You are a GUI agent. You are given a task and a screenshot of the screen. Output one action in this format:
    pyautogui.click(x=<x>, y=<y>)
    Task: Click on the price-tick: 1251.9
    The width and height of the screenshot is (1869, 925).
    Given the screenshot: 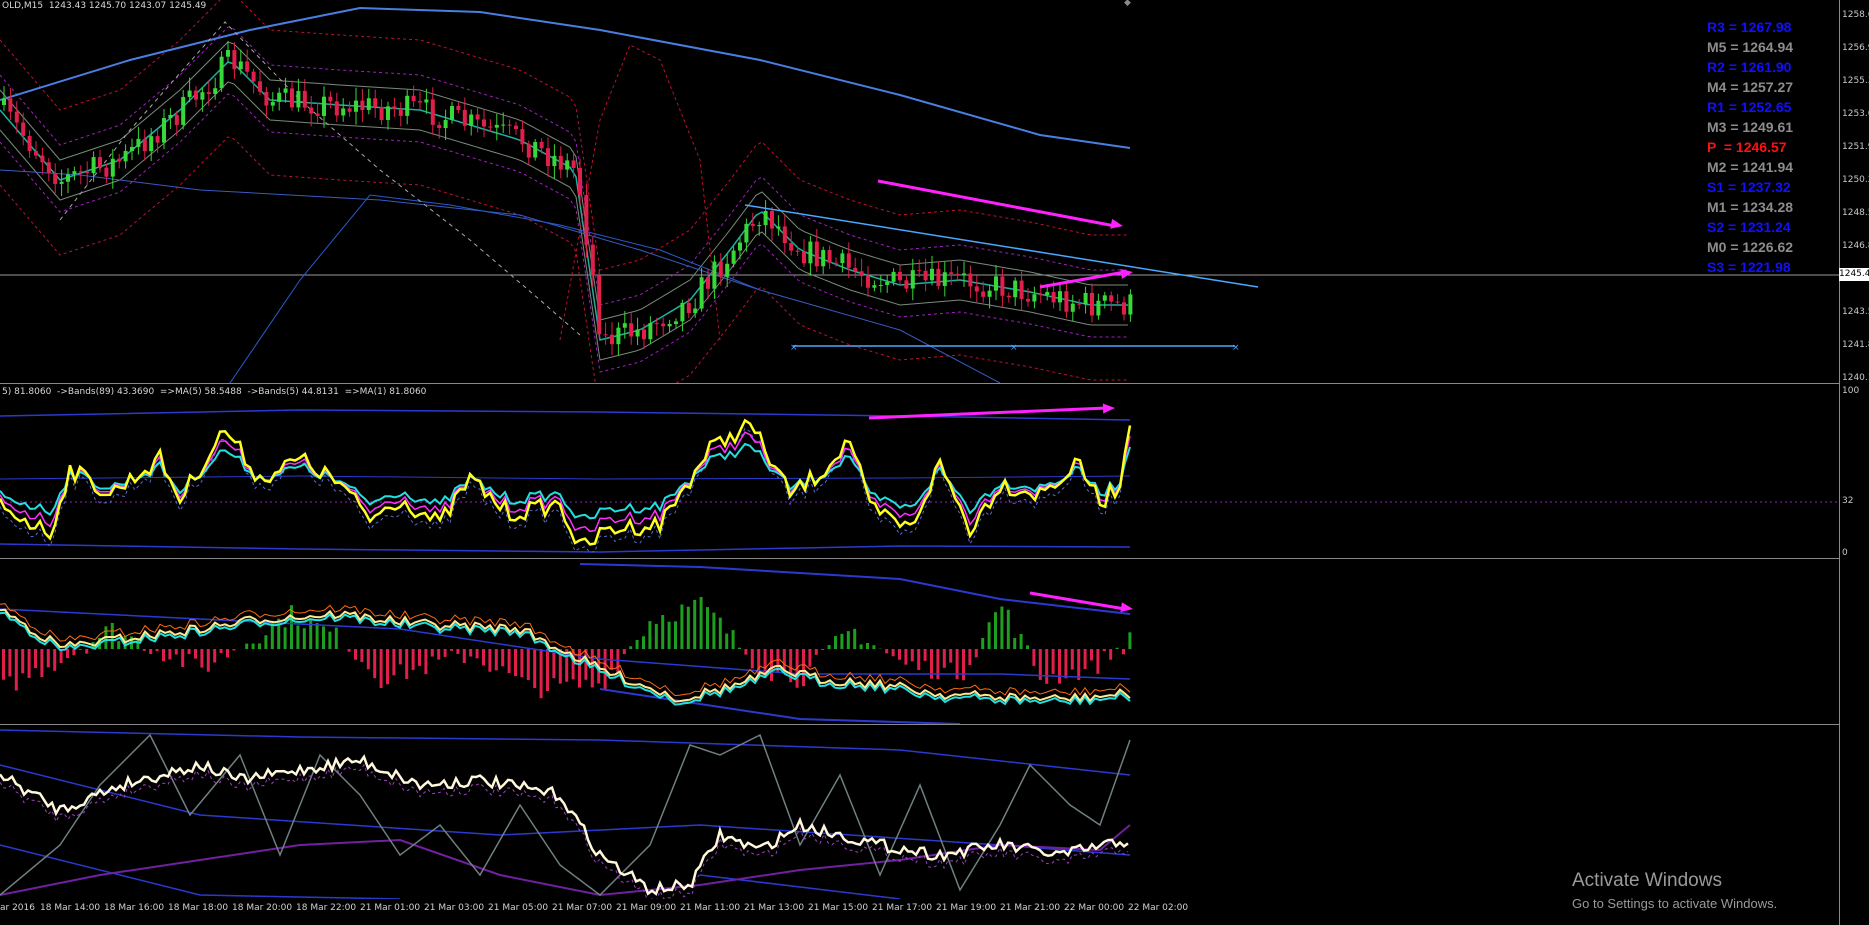 What is the action you would take?
    pyautogui.click(x=1855, y=147)
    